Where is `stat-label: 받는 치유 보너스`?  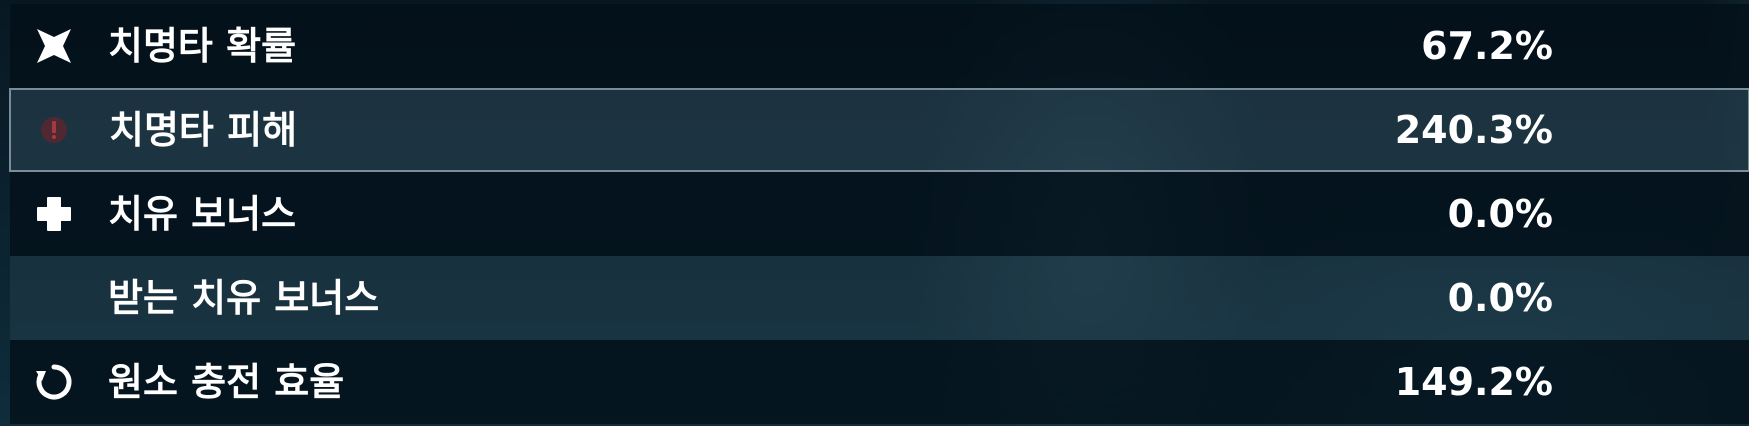
stat-label: 받는 치유 보너스 is located at coordinates (244, 298).